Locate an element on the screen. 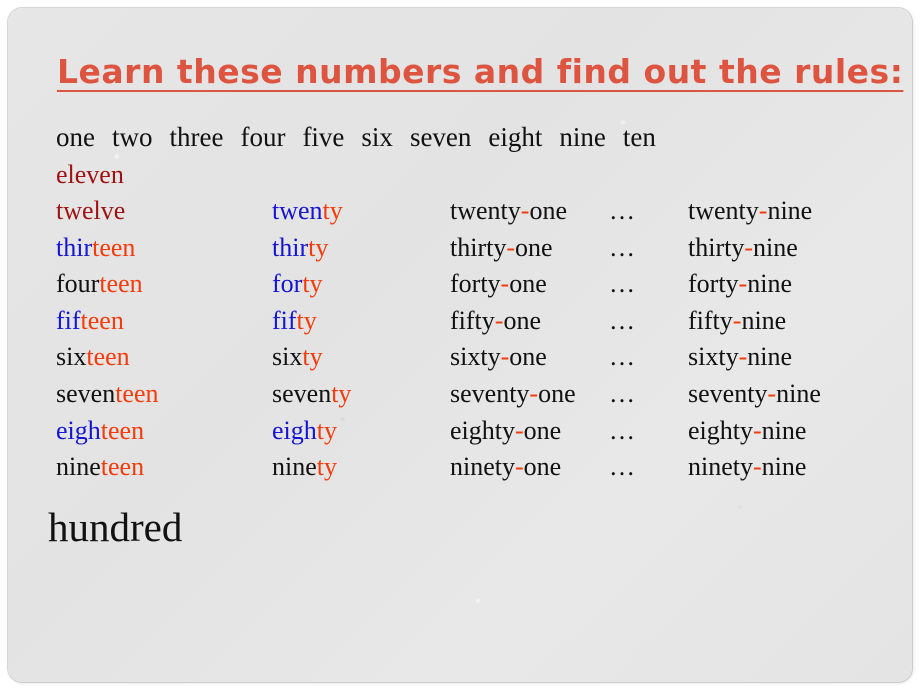  word-prefix: fif is located at coordinates (284, 320).